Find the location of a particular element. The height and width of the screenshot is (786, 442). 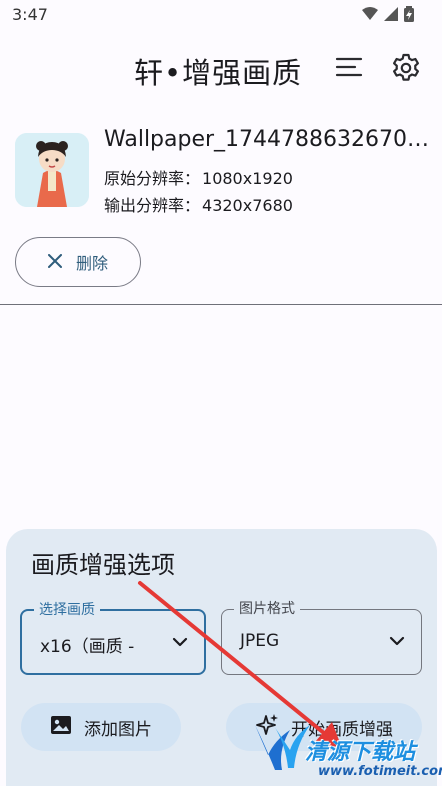

wifi-icon is located at coordinates (370, 14).